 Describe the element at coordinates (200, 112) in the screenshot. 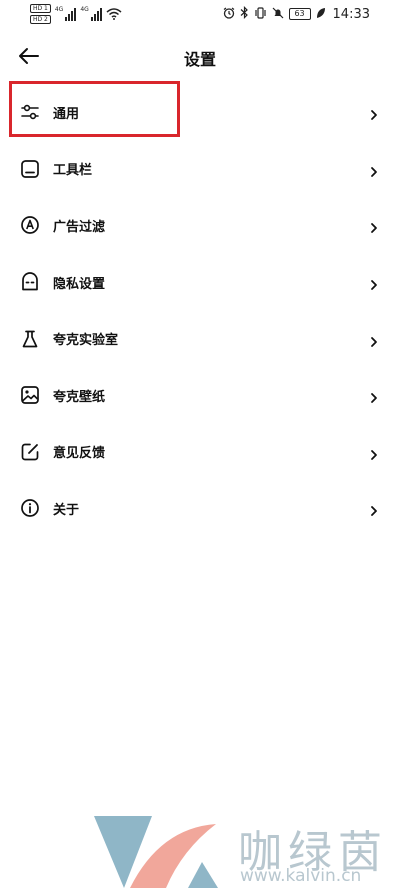

I see `menu-item-general: 通用` at that location.